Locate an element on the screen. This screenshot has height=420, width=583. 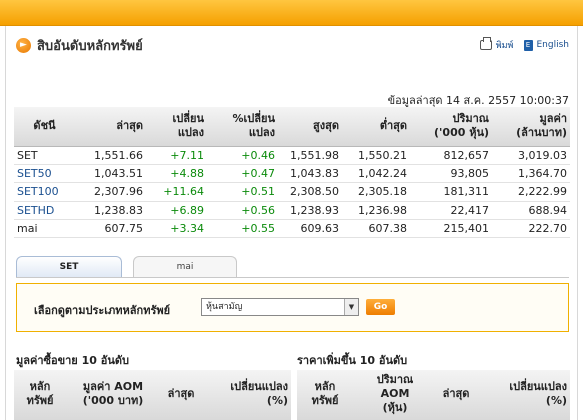
tab-divider is located at coordinates (292, 277).